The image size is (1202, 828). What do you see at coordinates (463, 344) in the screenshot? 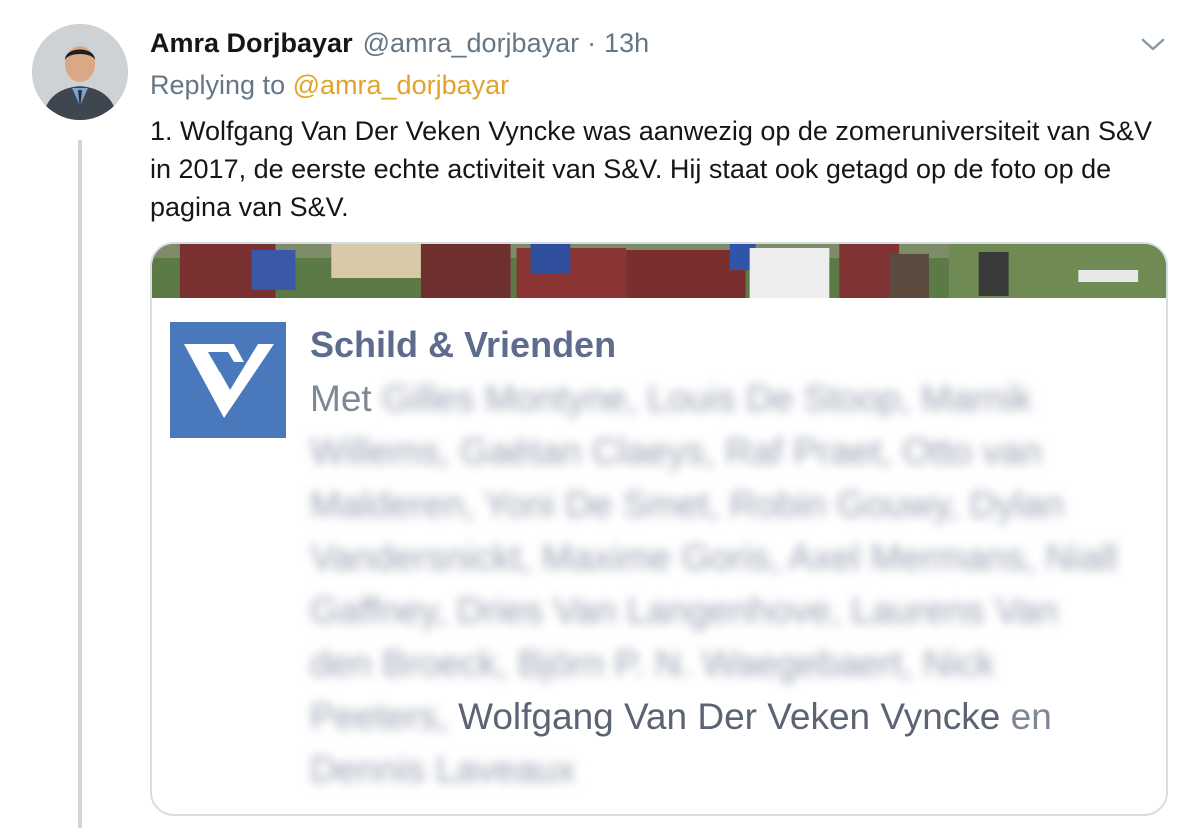
I see `page-name: Schild & Vrienden` at bounding box center [463, 344].